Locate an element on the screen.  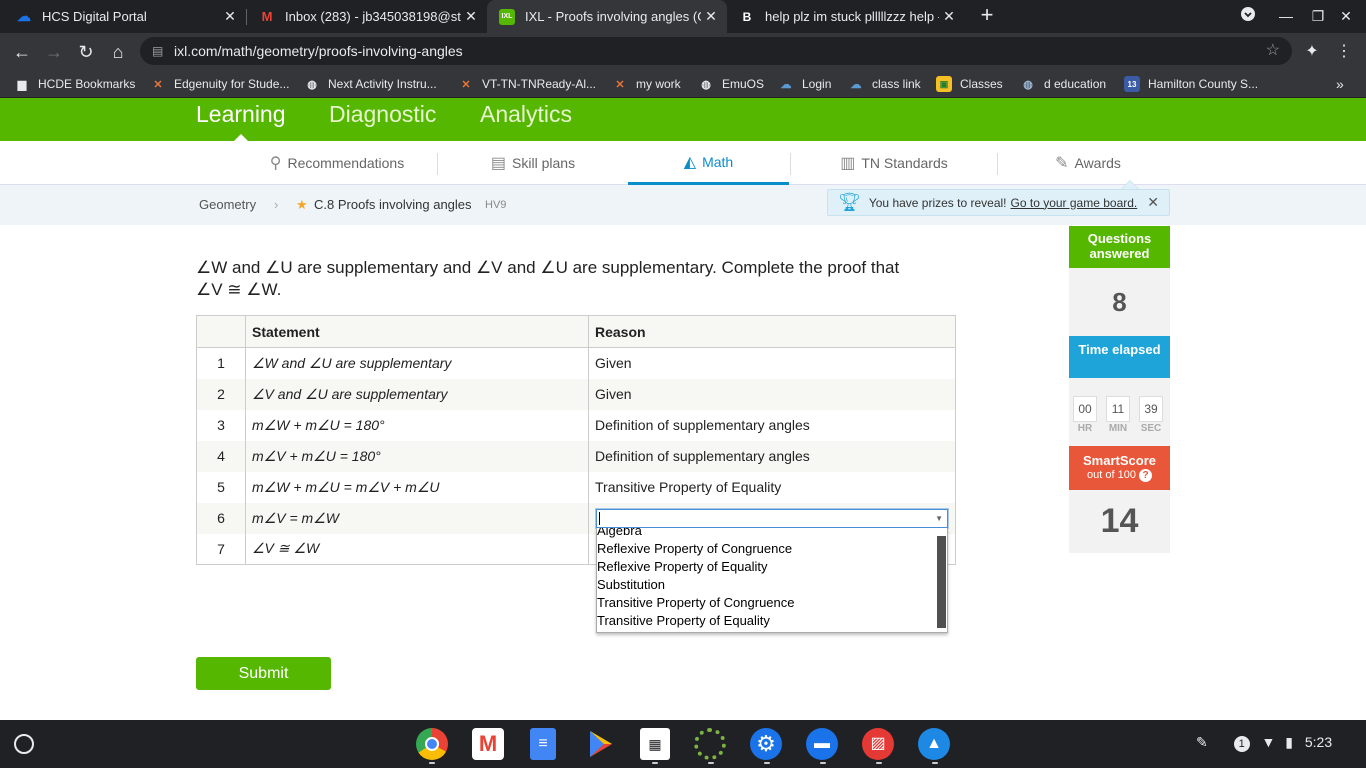
tab-title: HCS Digital Portal is located at coordinates (94, 16).